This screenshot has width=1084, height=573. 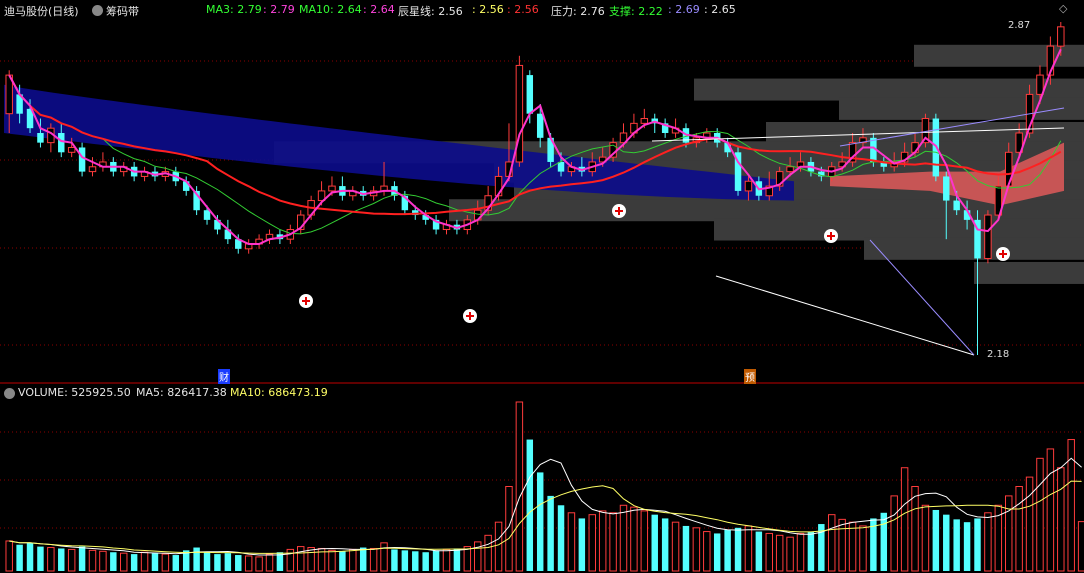 I want to click on ma3-value: : 2.79, so click(x=279, y=9).